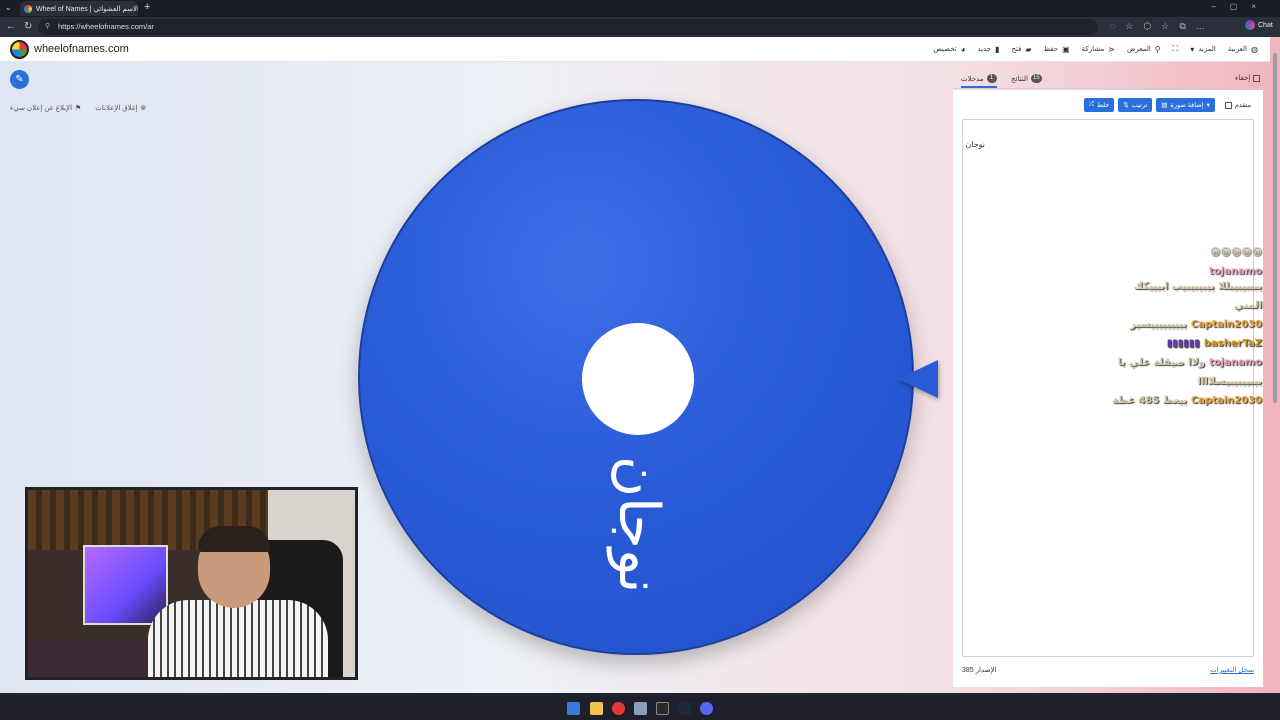 Image resolution: width=1280 pixels, height=720 pixels. Describe the element at coordinates (991, 78) in the screenshot. I see `entries-count-badge: 1` at that location.